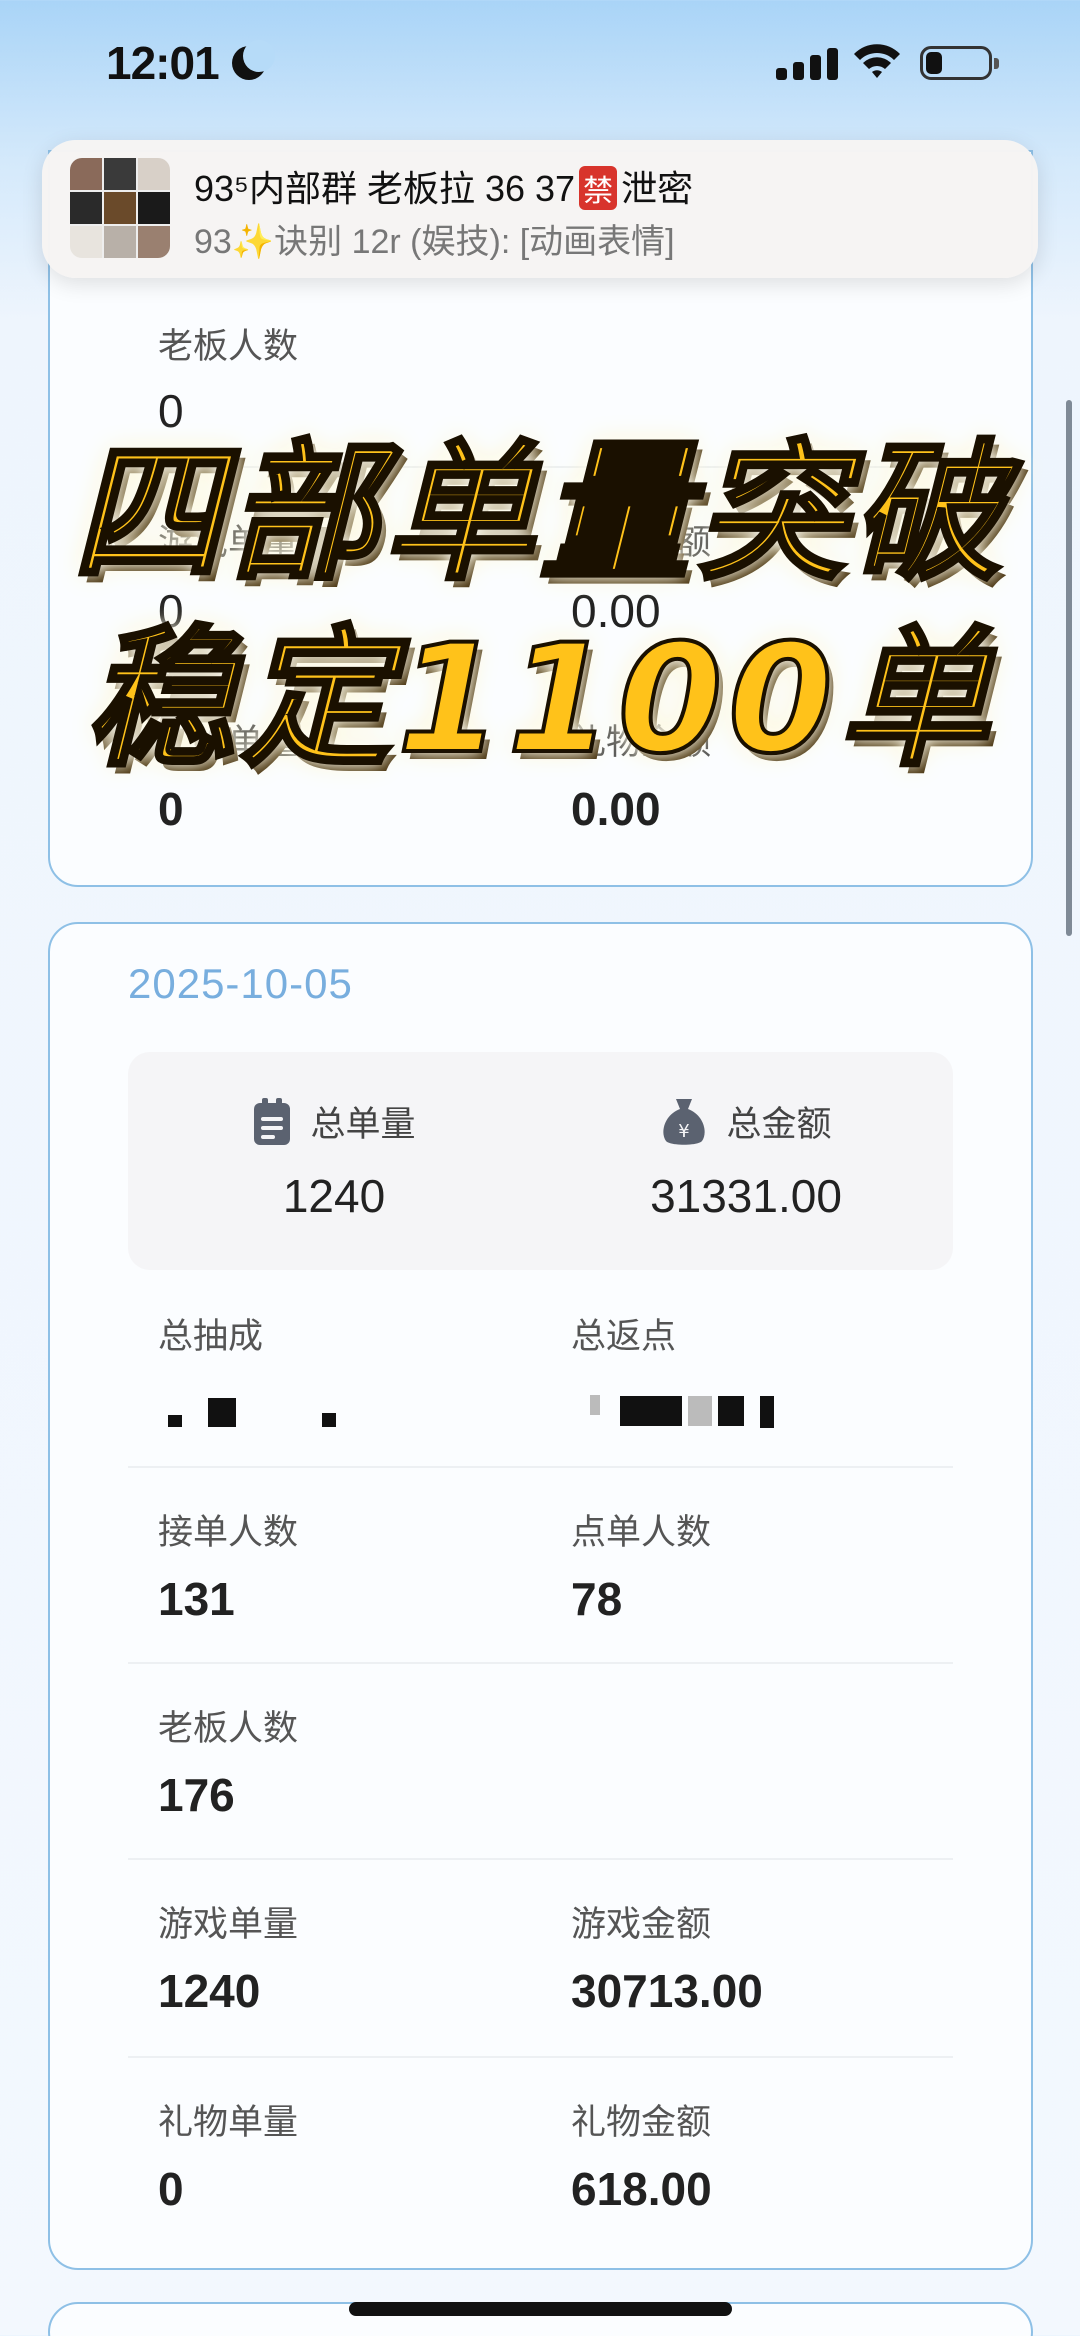  What do you see at coordinates (807, 63) in the screenshot?
I see `cellular-signal-icon` at bounding box center [807, 63].